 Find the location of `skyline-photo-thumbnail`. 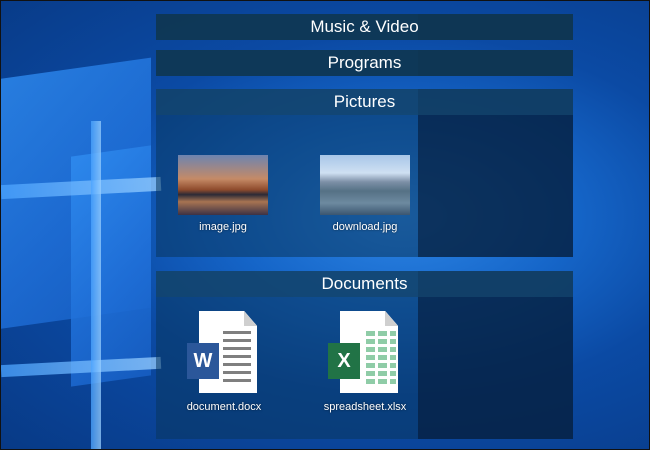

skyline-photo-thumbnail is located at coordinates (223, 185).